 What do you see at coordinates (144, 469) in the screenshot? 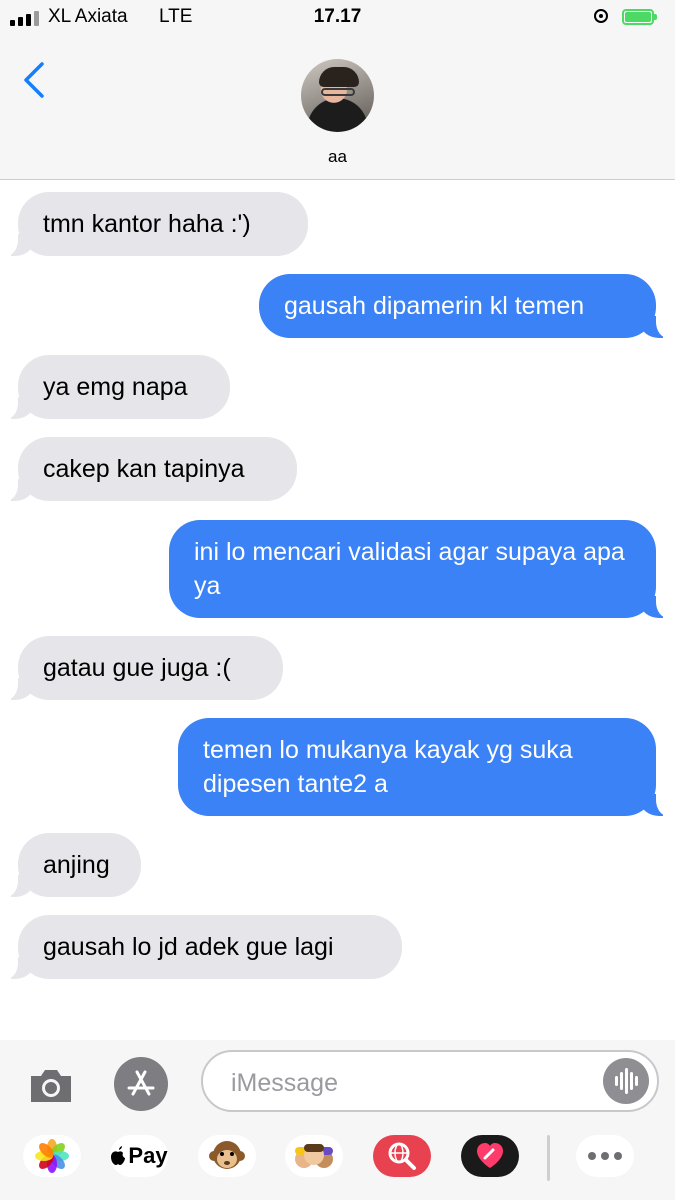
I see `message-text: cakep kan tapinya` at bounding box center [144, 469].